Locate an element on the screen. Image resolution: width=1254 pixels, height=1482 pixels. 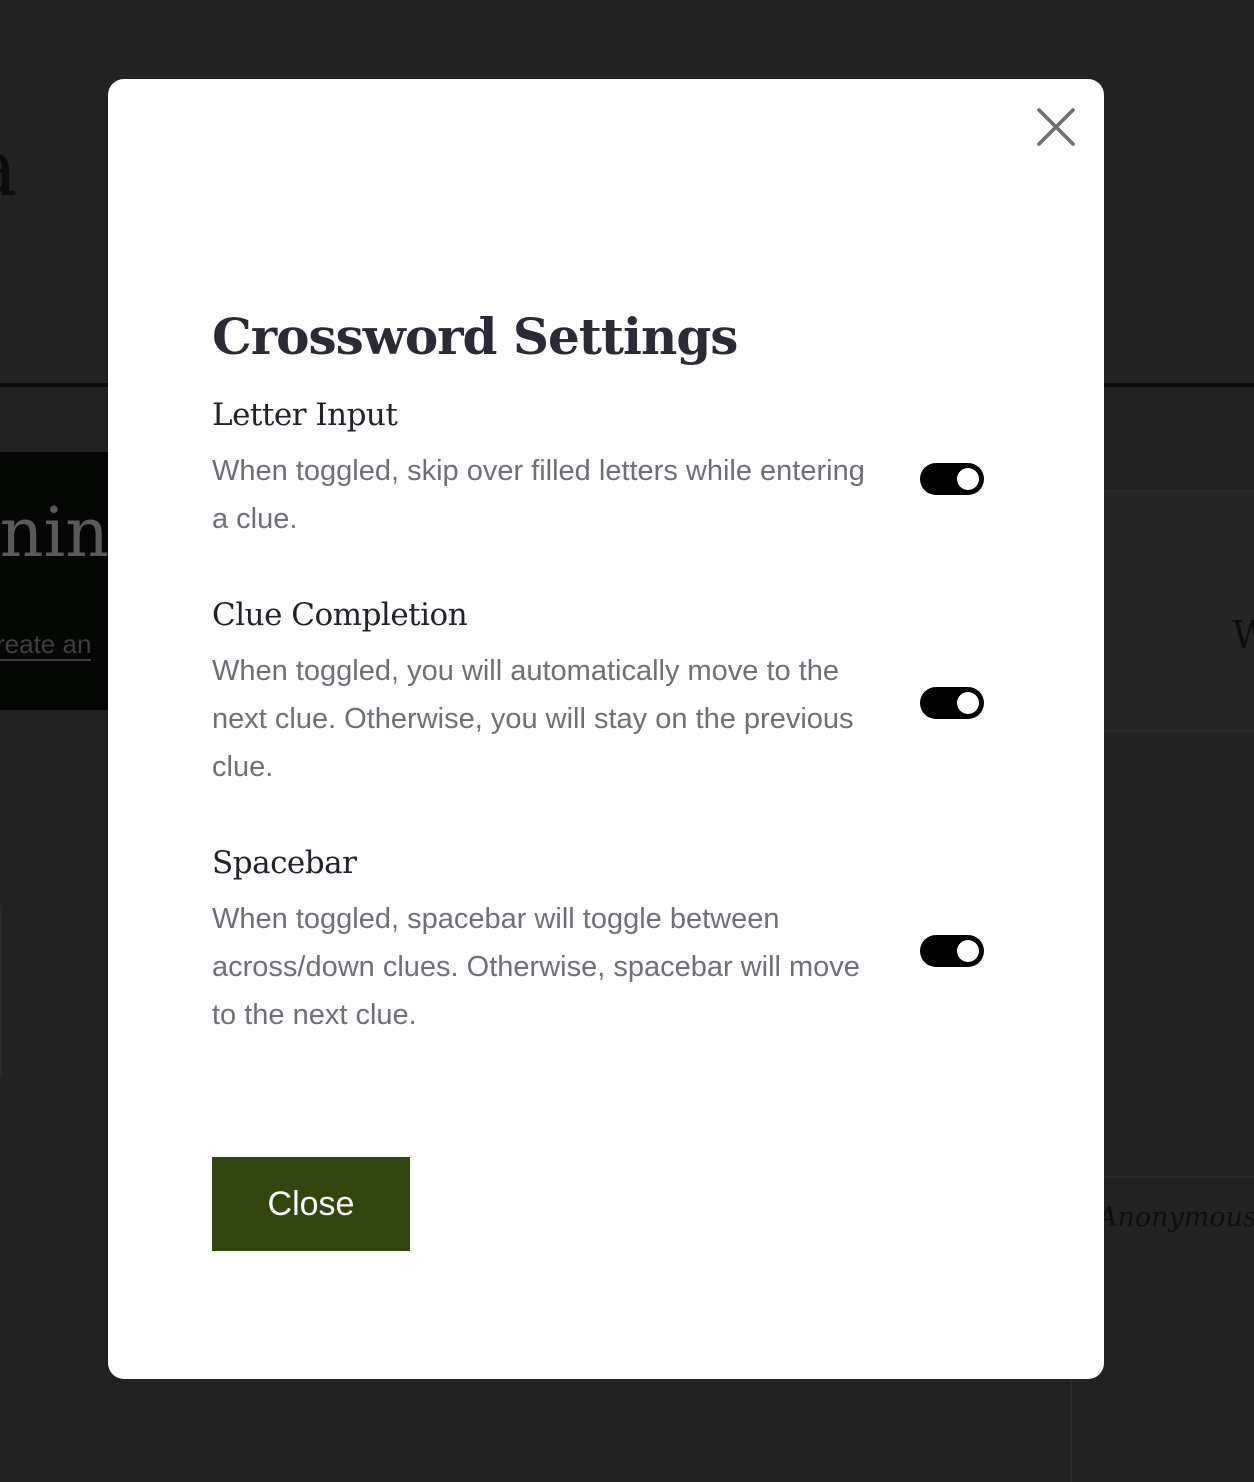
setting-label: Clue Completion is located at coordinates (340, 615).